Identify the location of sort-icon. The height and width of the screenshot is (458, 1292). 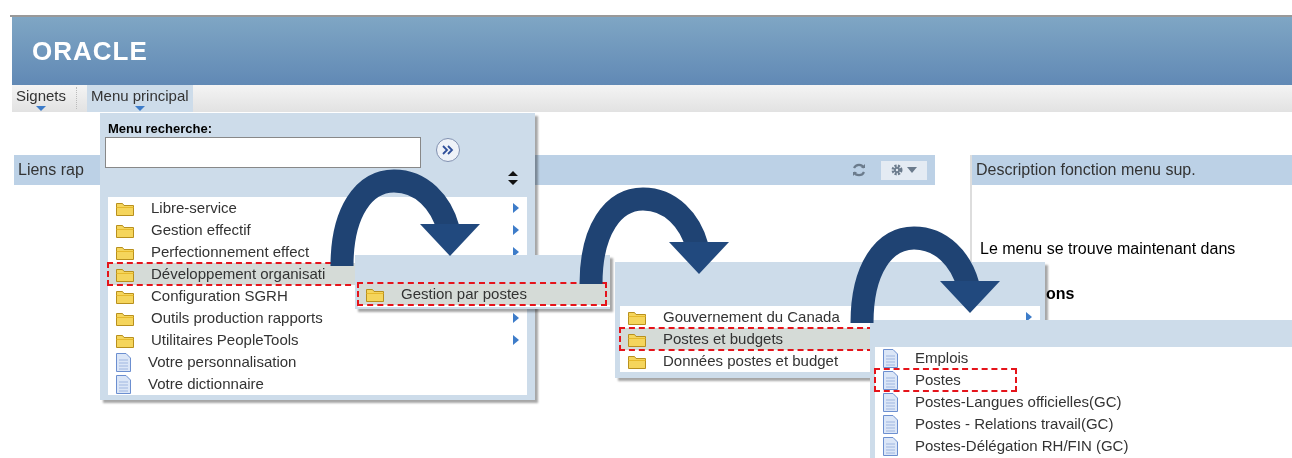
(513, 178).